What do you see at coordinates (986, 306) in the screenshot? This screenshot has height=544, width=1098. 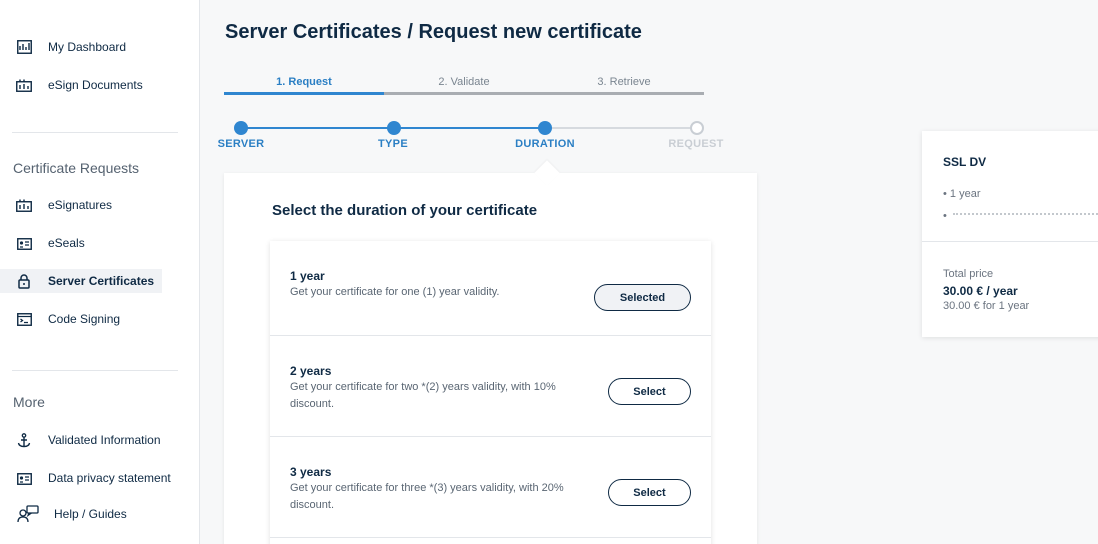 I see `price-subtext: 30.00 € for 1 year` at bounding box center [986, 306].